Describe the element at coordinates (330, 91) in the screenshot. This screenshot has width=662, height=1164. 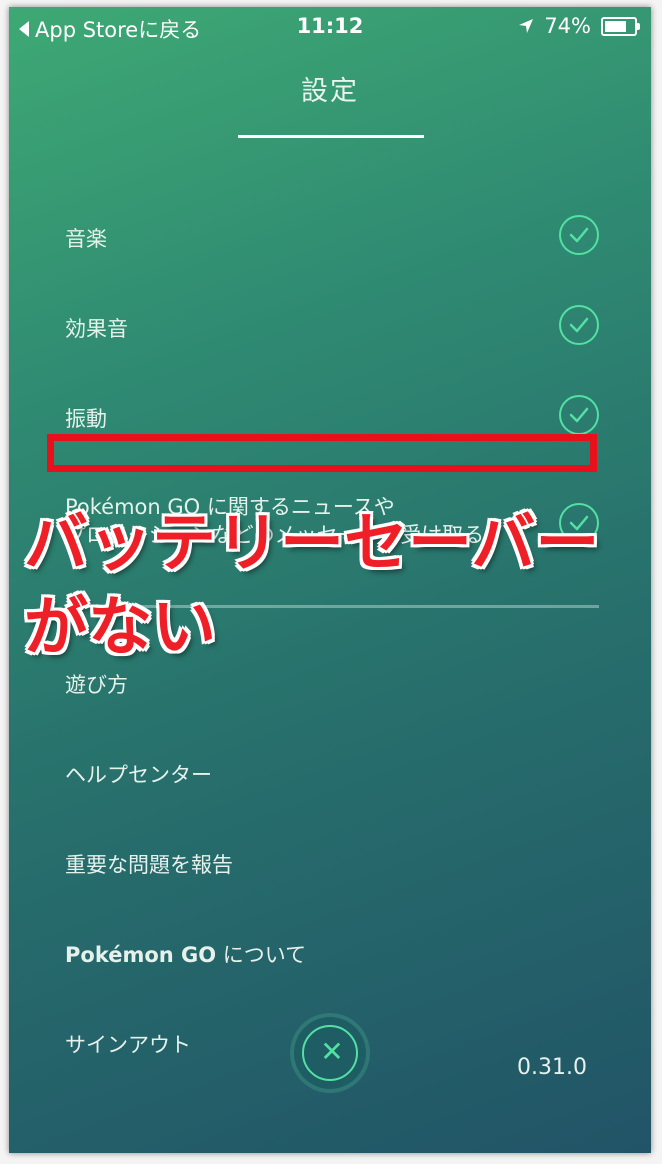
I see `page-title: 設定` at that location.